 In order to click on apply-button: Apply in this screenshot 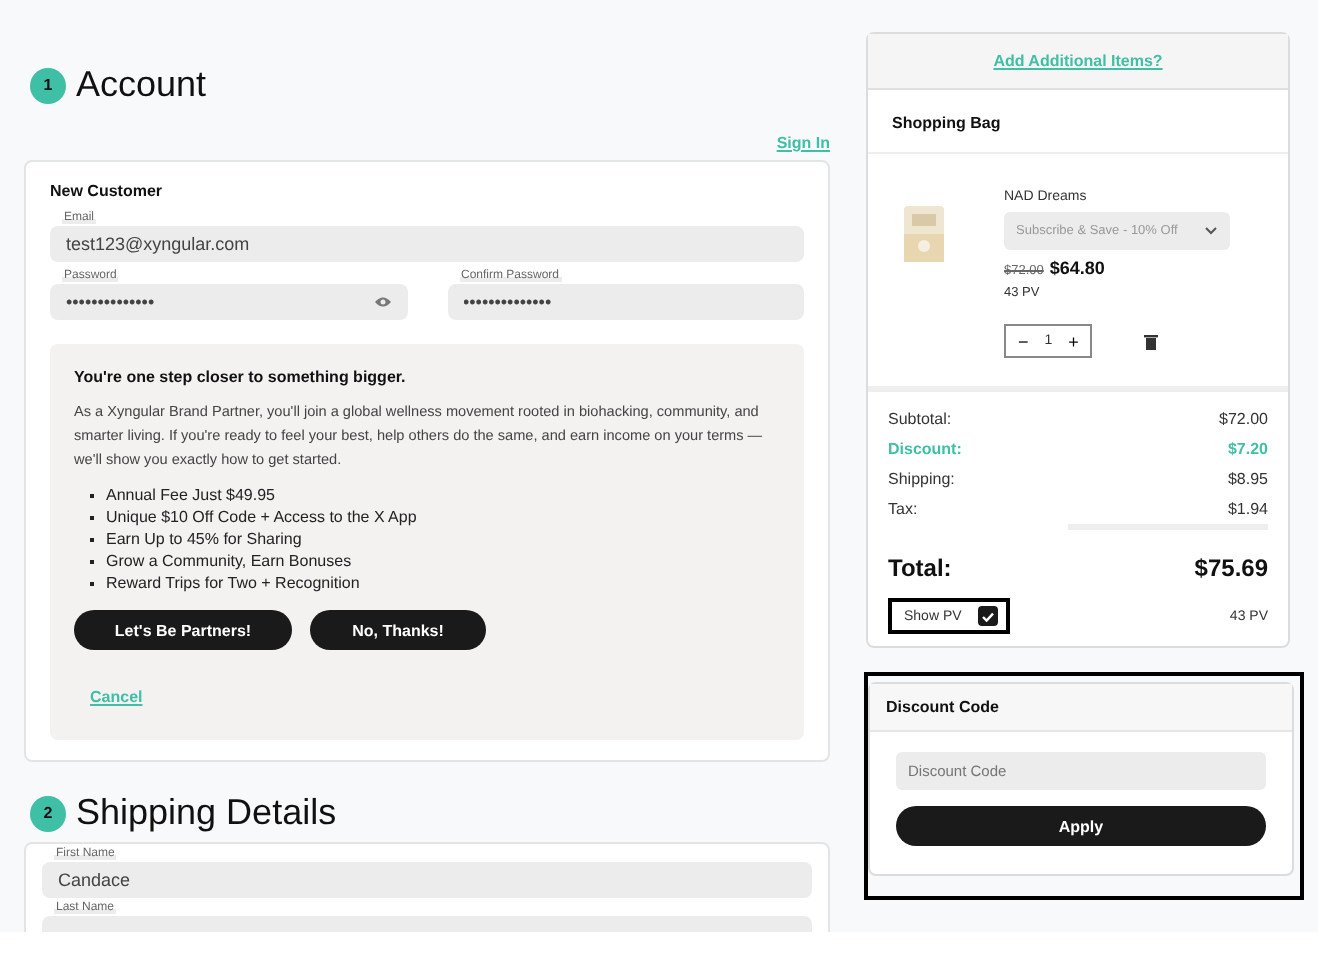, I will do `click(1081, 826)`.